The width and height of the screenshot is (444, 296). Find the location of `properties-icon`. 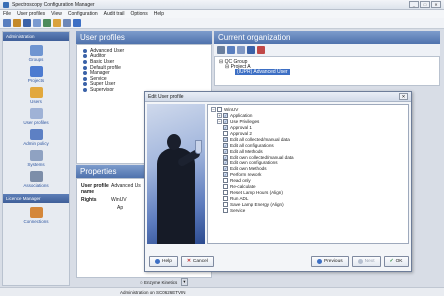

properties-icon is located at coordinates (37, 23).